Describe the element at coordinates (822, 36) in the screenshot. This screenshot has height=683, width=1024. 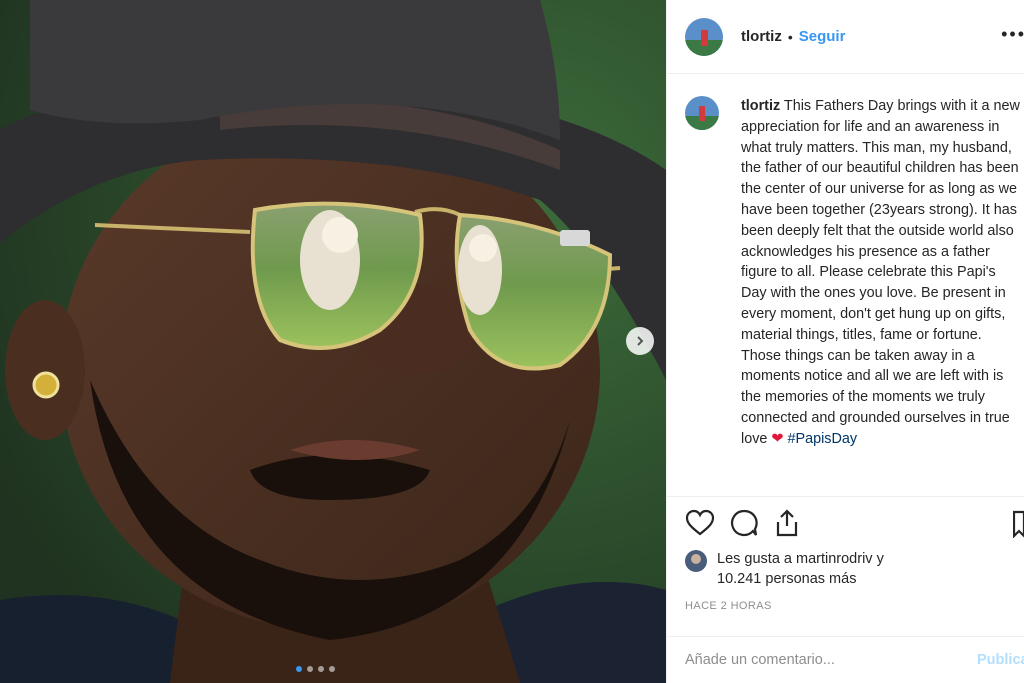
I see `follow-button: Seguir` at that location.